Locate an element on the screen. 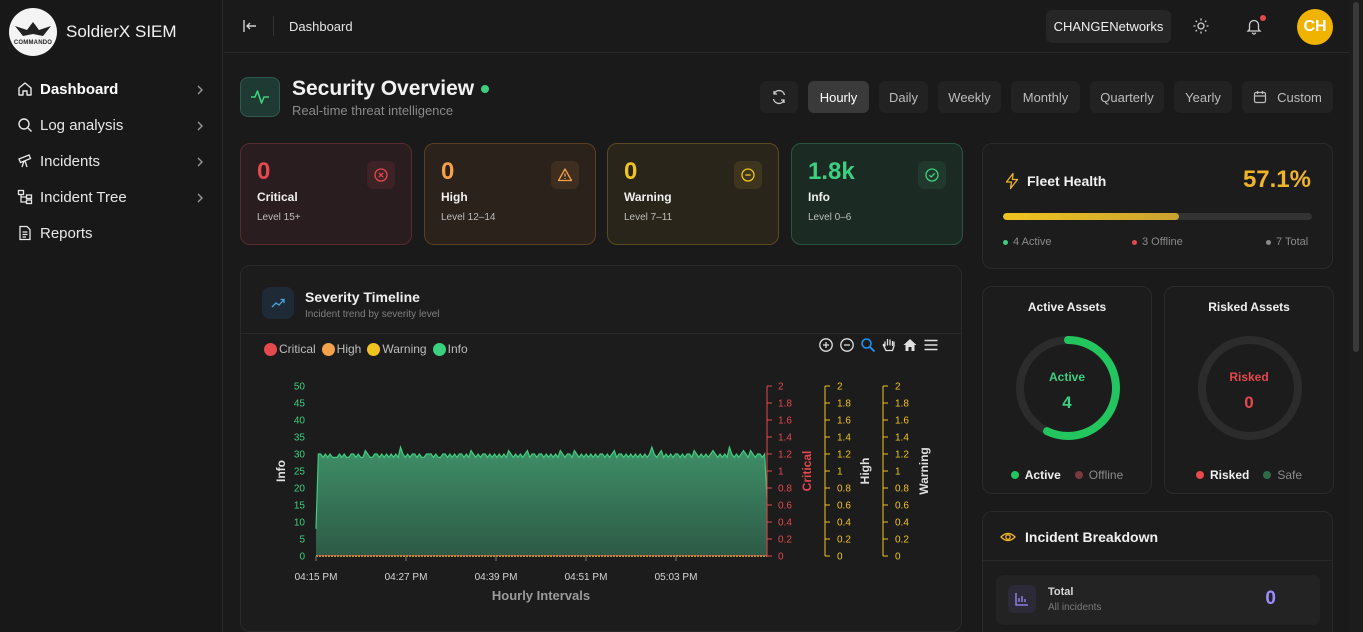  zoom-in-icon is located at coordinates (826, 345).